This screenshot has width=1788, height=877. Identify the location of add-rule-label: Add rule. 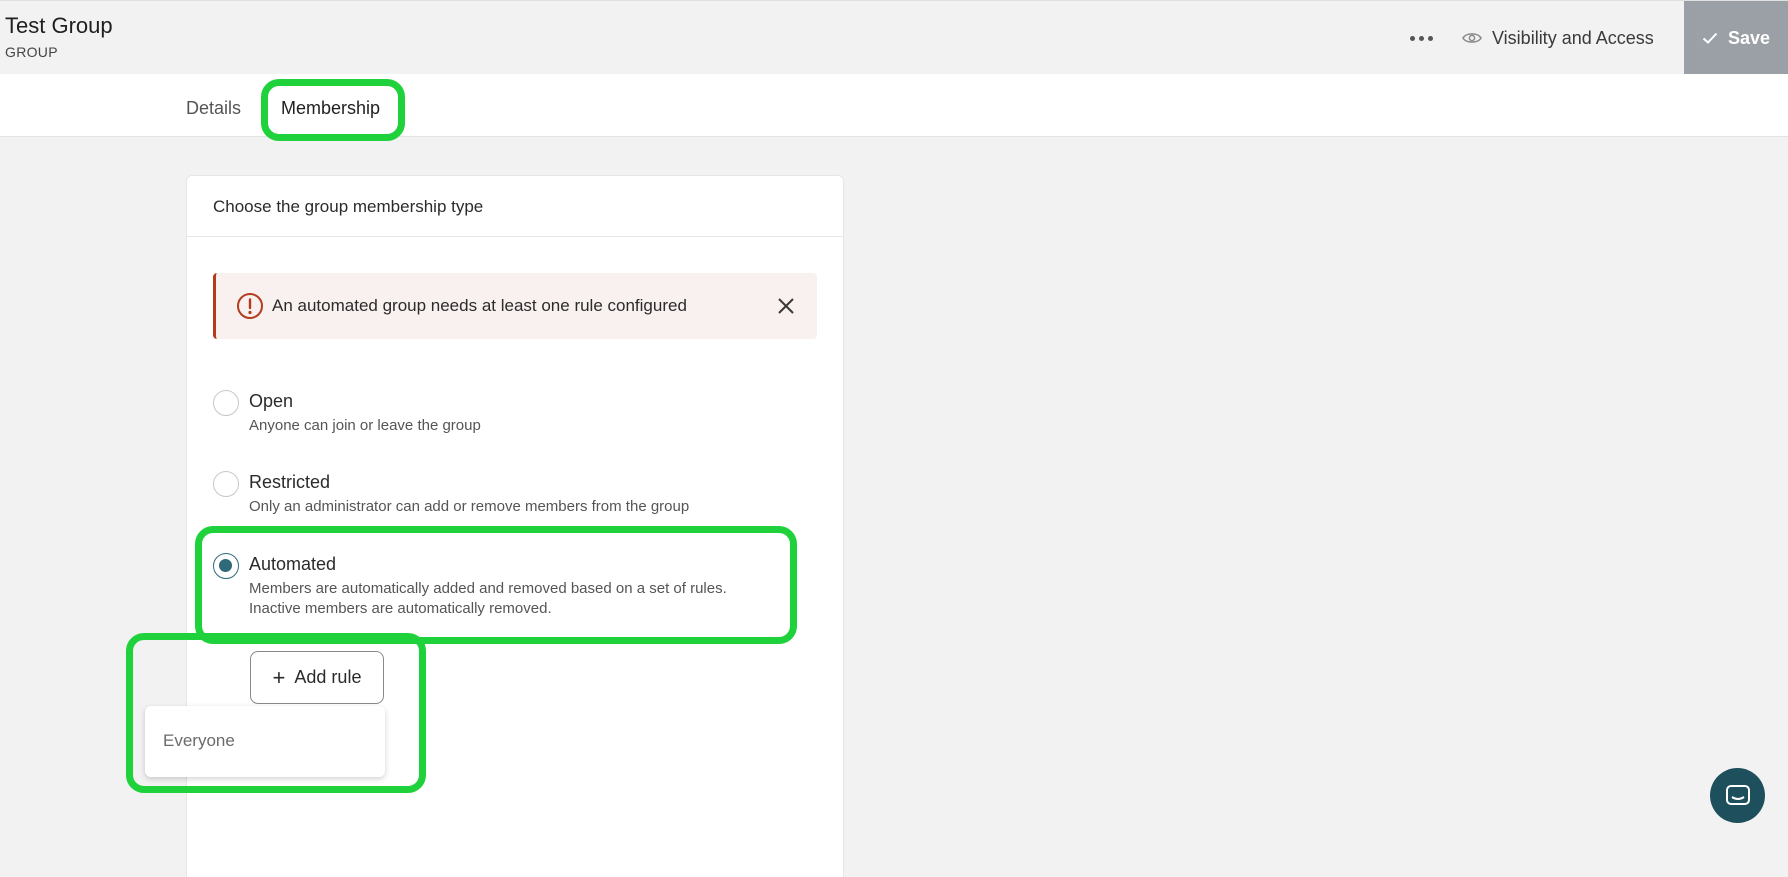
(328, 677).